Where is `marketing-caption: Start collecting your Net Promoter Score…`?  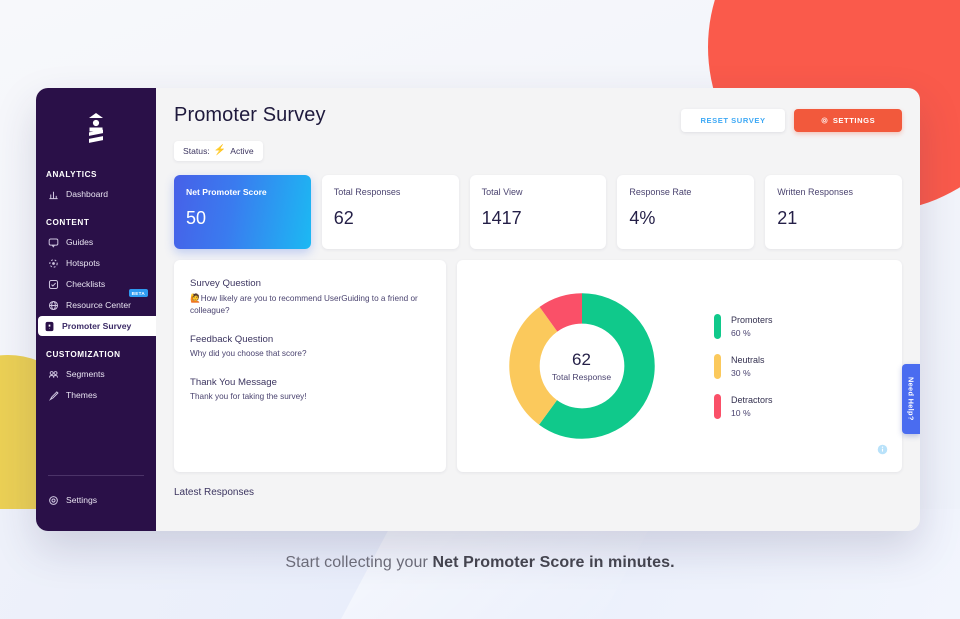 marketing-caption: Start collecting your Net Promoter Score… is located at coordinates (480, 563).